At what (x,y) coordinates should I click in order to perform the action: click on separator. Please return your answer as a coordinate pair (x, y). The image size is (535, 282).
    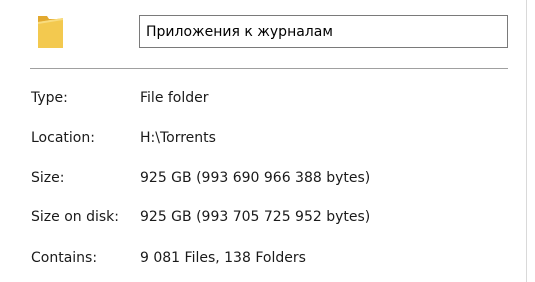
    Looking at the image, I should click on (269, 68).